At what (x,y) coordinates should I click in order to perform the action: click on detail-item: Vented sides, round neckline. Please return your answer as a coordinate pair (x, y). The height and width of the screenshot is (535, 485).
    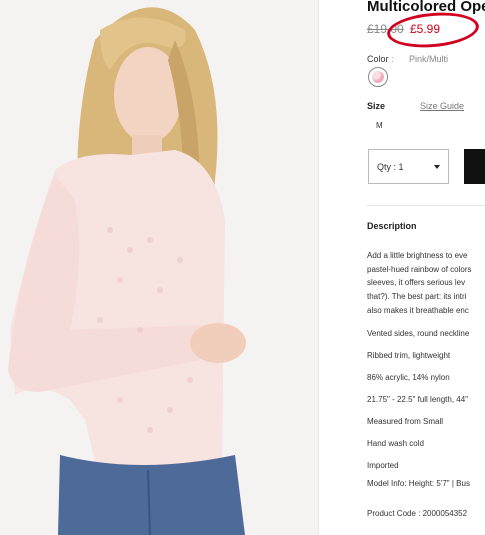
    Looking at the image, I should click on (418, 333).